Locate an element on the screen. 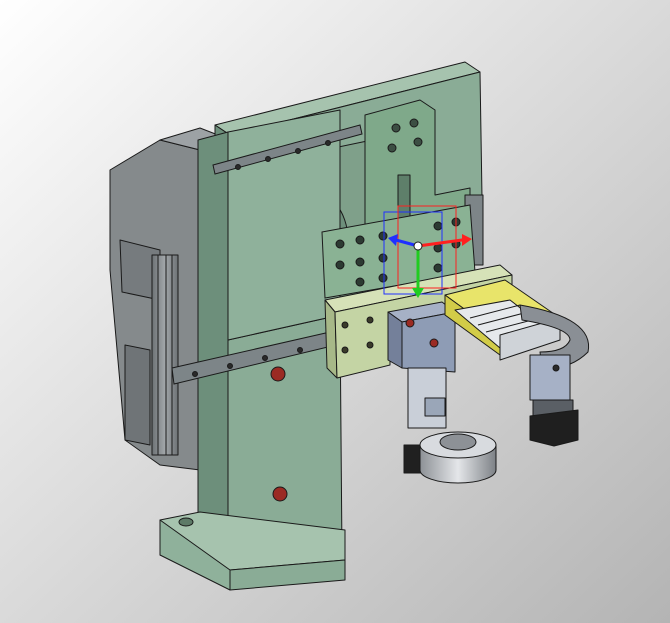  triad-origin is located at coordinates (418, 246).